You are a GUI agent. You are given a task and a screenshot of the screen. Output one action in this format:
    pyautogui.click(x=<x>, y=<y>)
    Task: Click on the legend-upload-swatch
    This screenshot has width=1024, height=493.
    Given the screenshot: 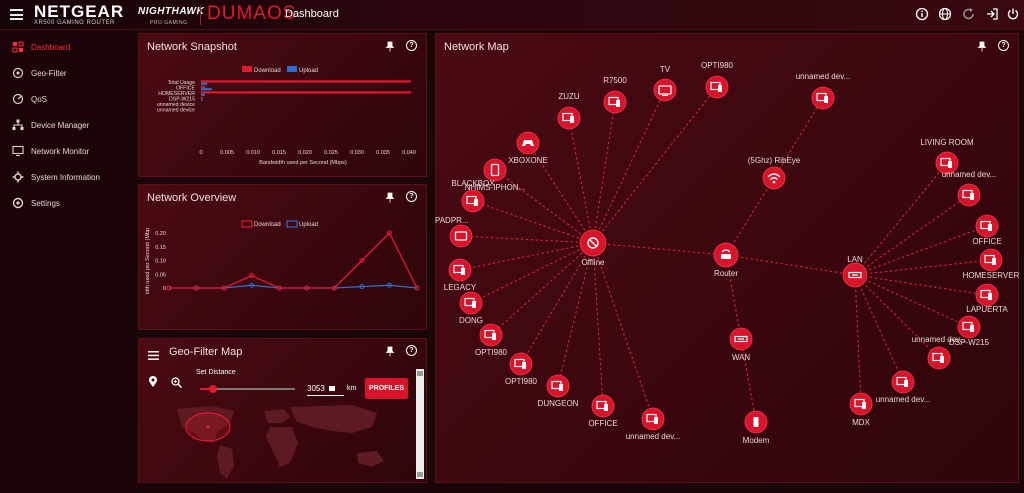 What is the action you would take?
    pyautogui.click(x=292, y=224)
    